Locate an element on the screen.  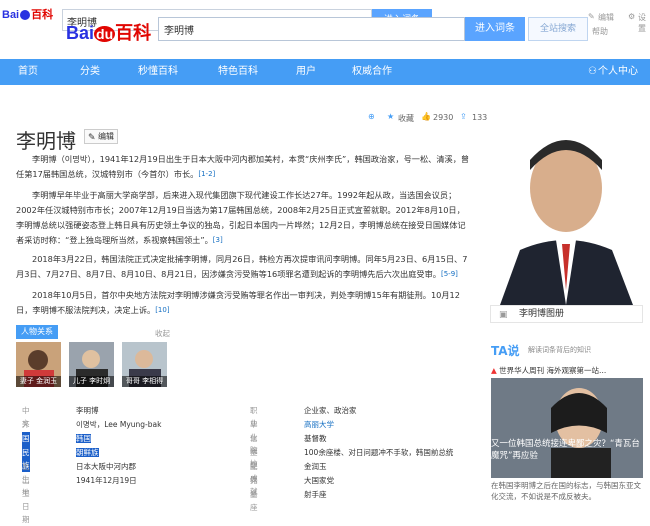
relation-card-son: 儿子 李时炯 is located at coordinates (91, 364).